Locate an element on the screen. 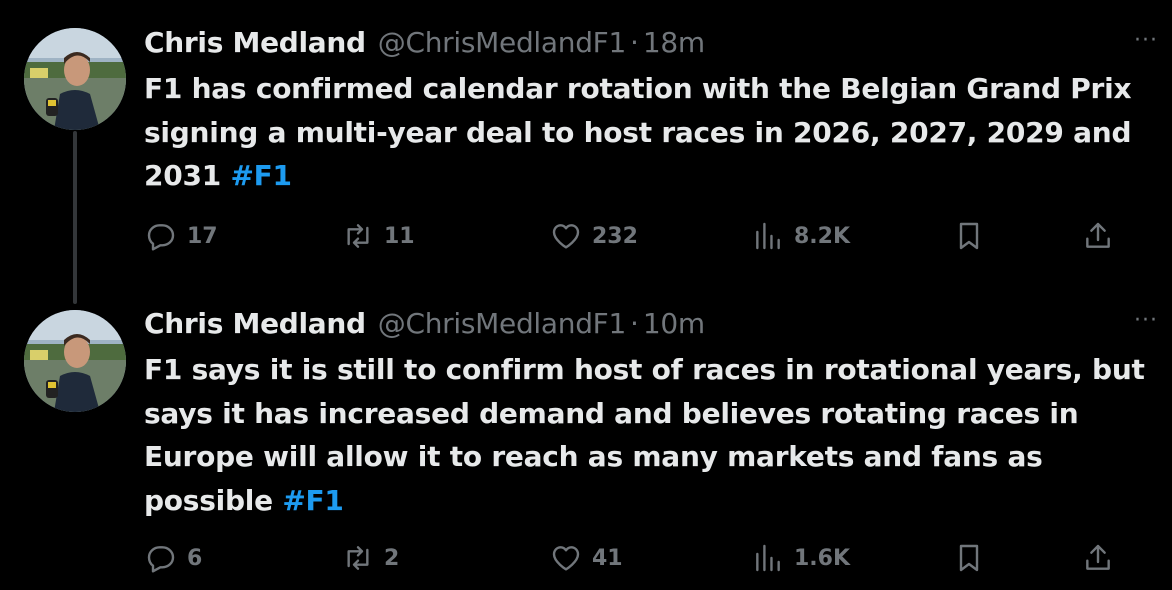  like-button: 232 is located at coordinates (594, 236).